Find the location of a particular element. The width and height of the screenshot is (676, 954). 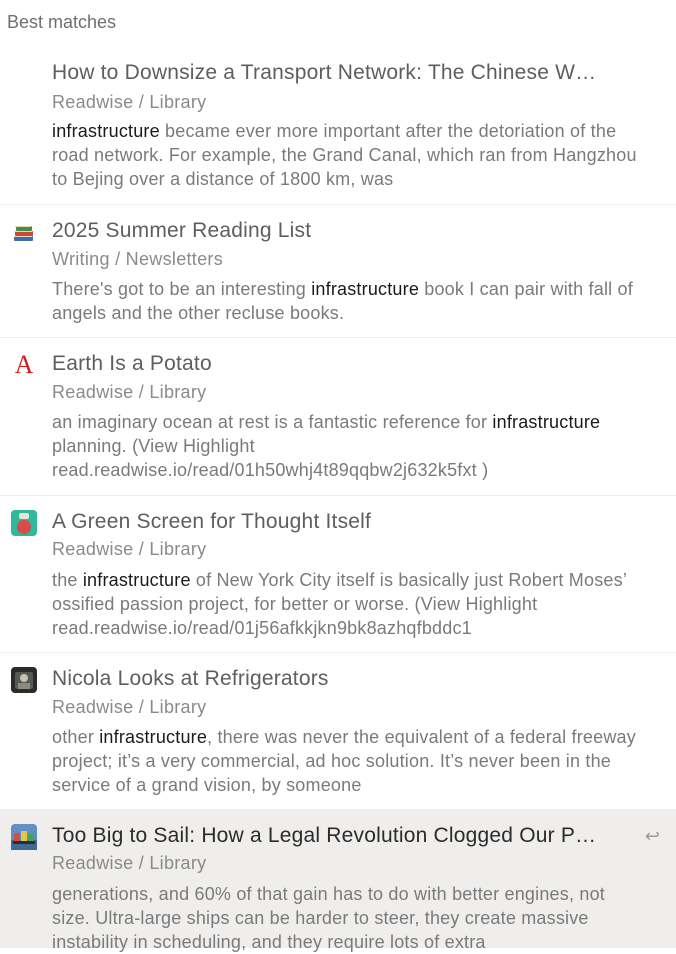

section-header: Best matches is located at coordinates (62, 22).